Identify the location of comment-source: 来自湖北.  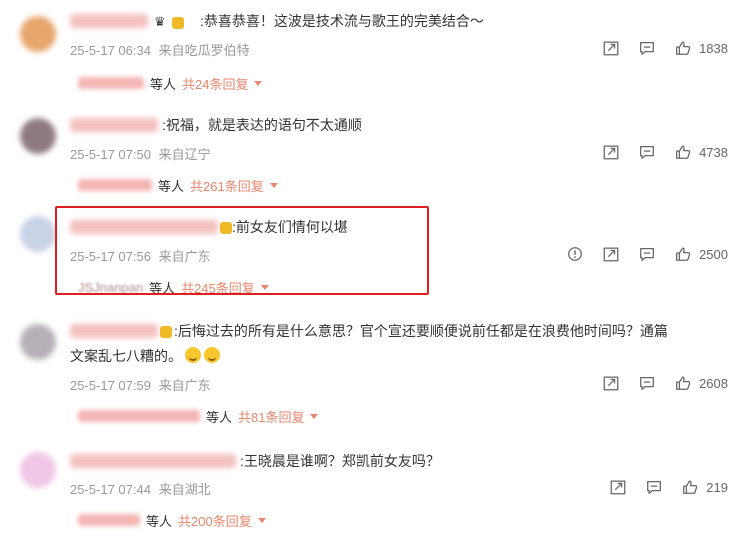
(184, 489).